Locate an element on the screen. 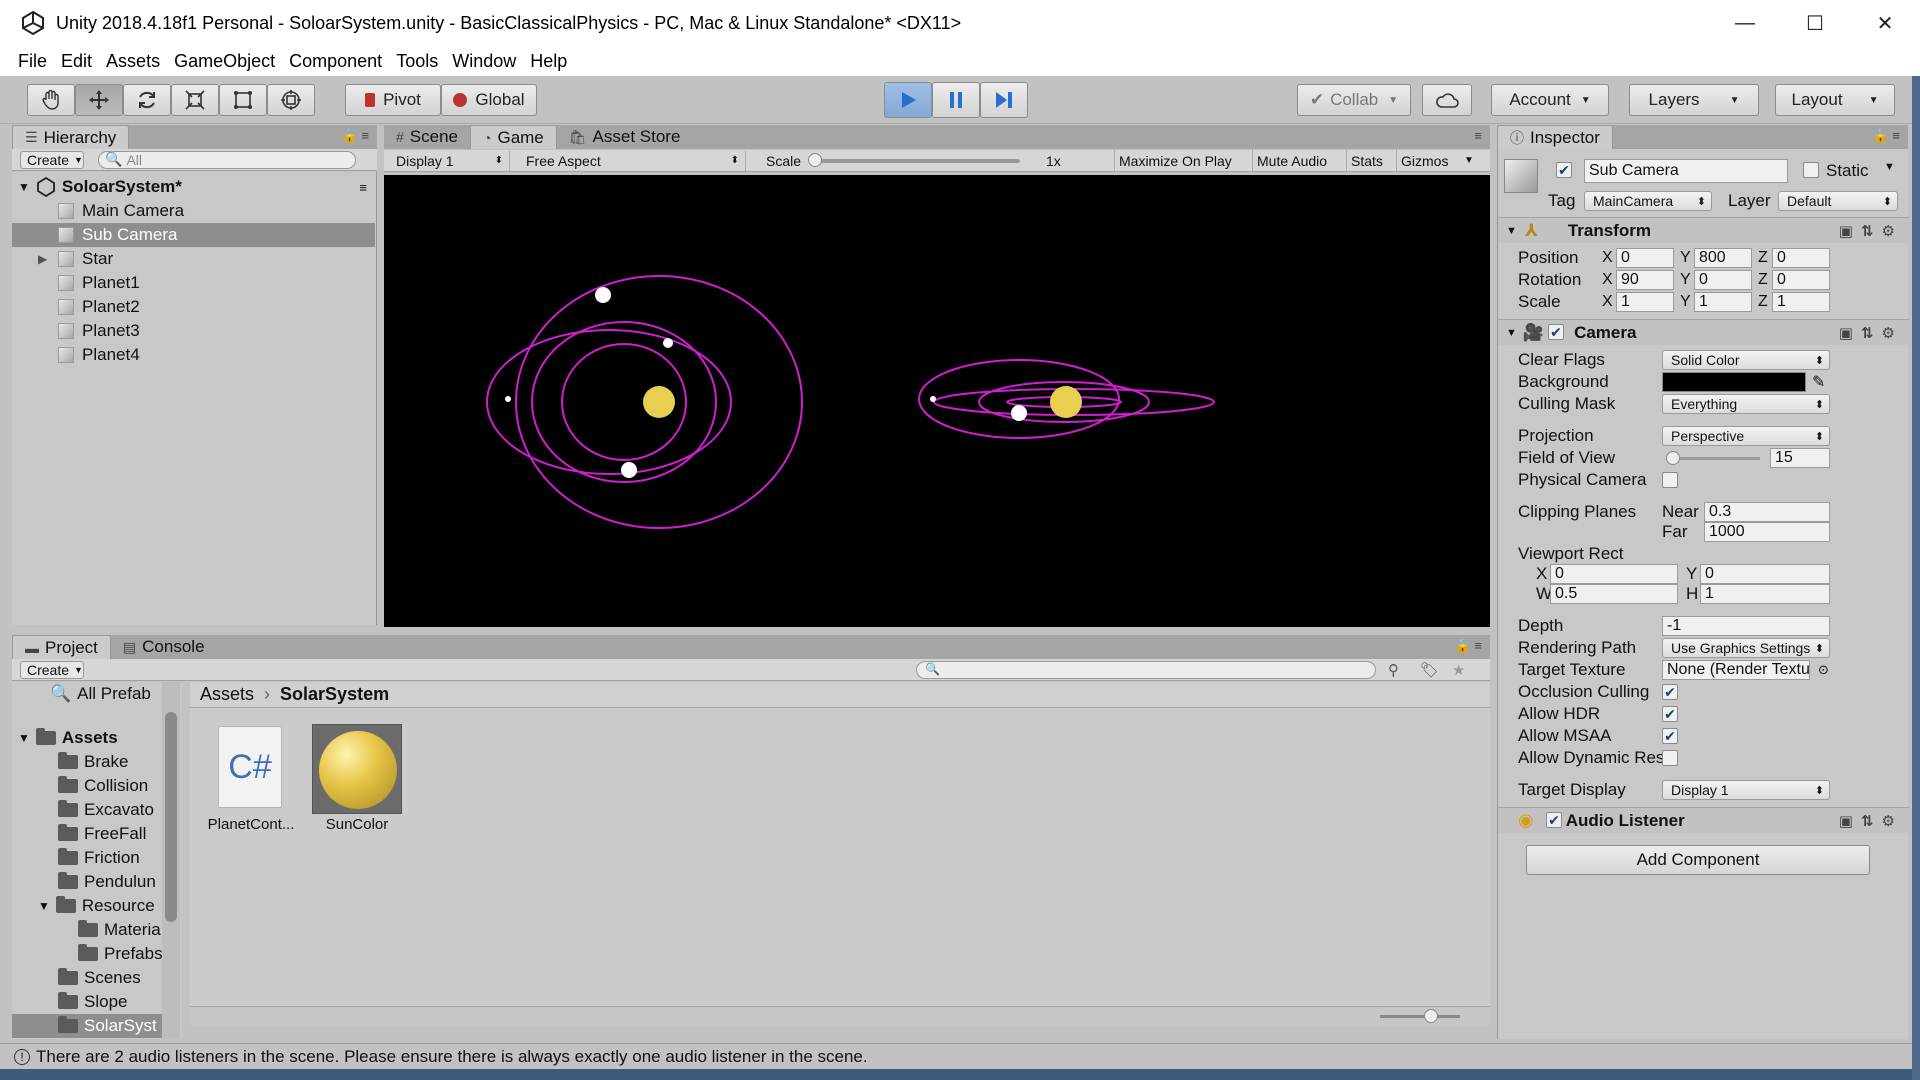  culling-mask-dropdown: Everything is located at coordinates (1746, 404).